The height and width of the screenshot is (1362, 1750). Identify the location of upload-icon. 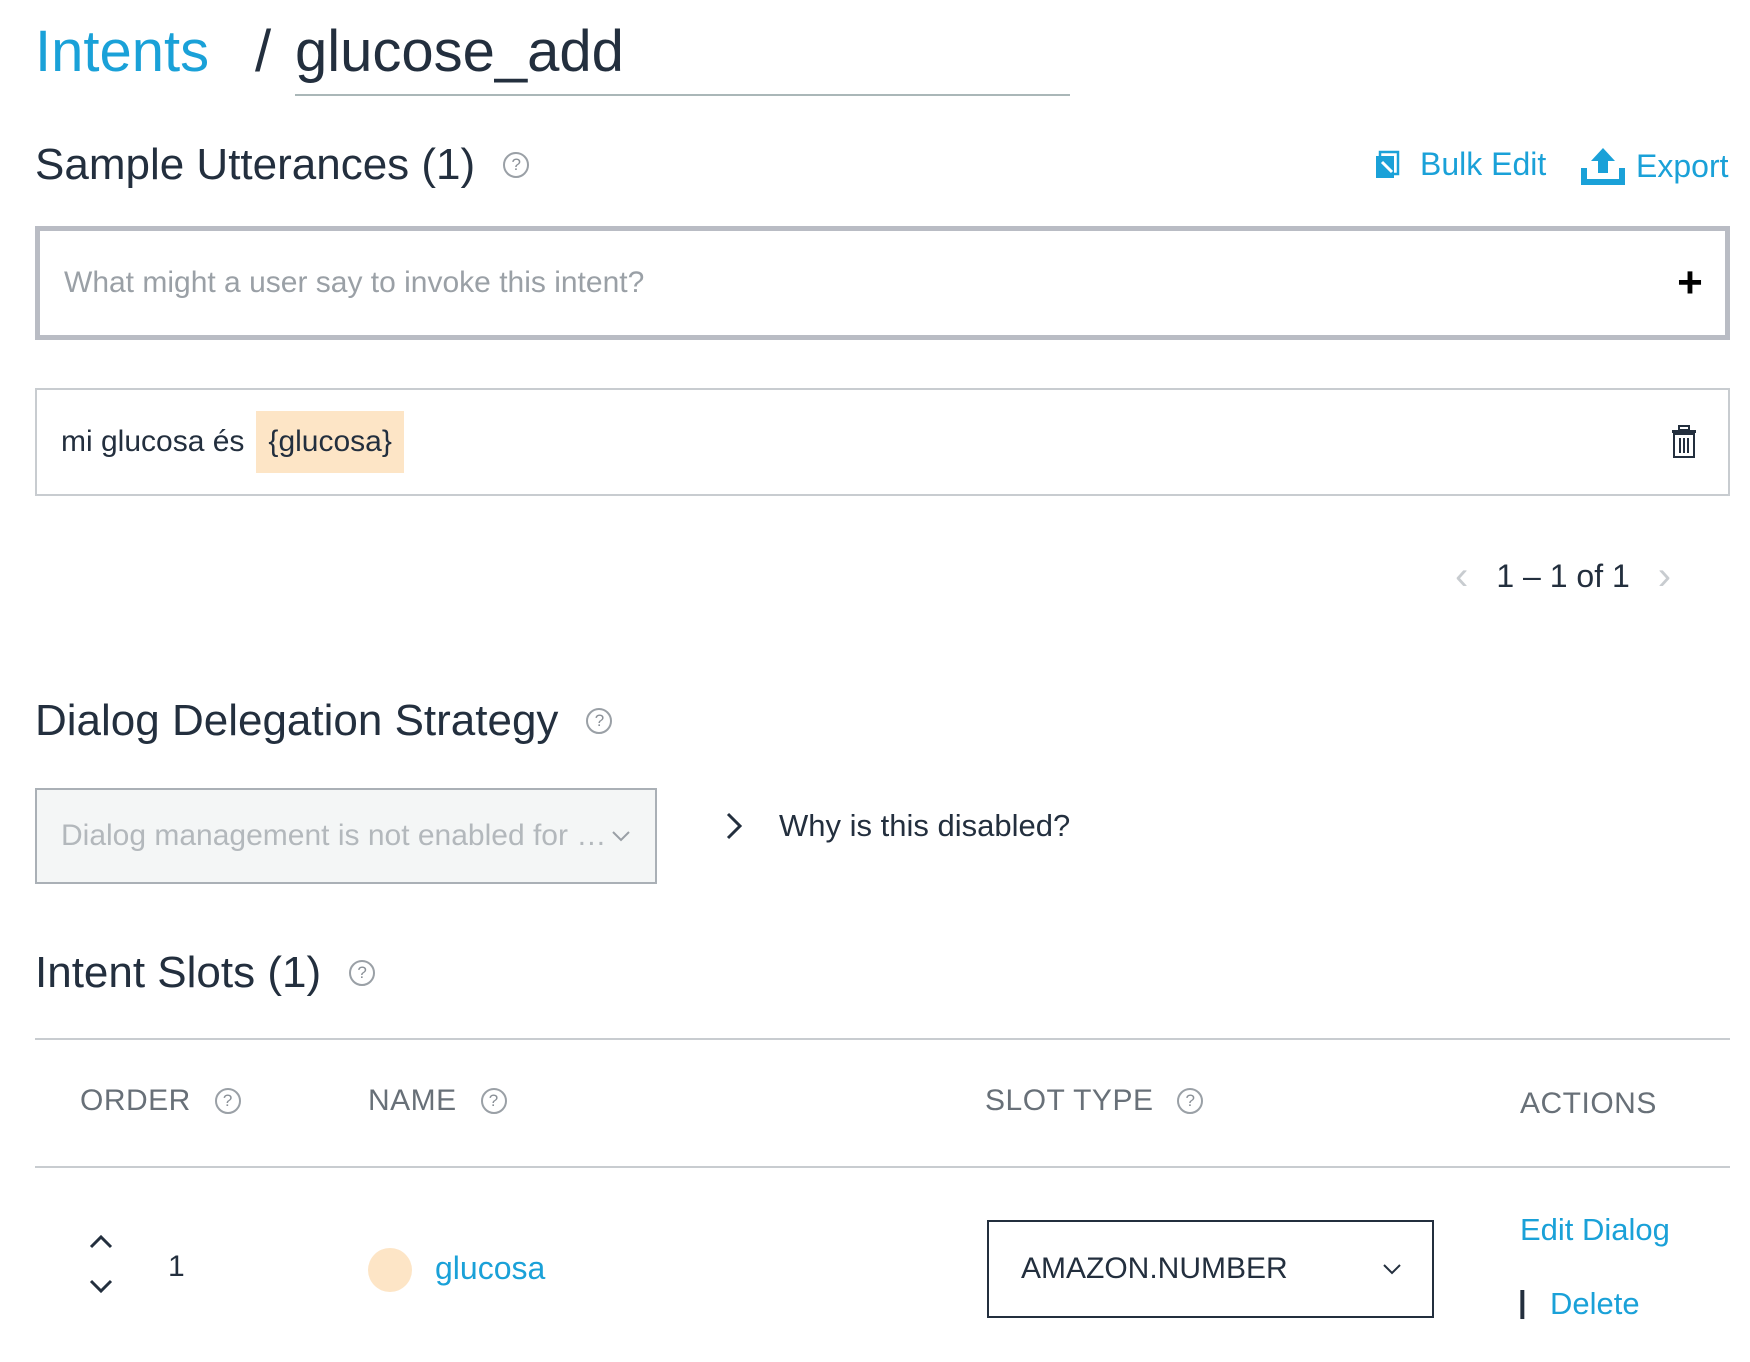
(1603, 166).